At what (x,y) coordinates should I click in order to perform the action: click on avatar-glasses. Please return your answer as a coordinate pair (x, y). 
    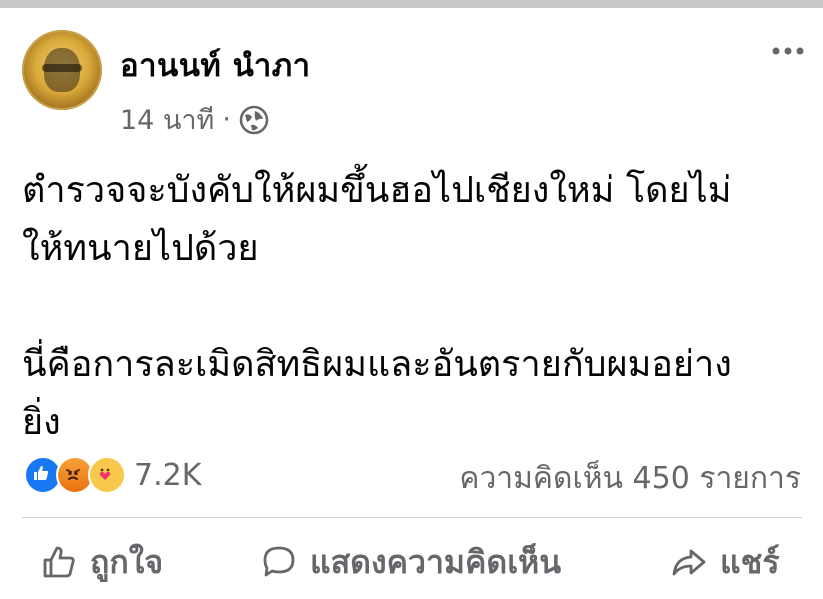
    Looking at the image, I should click on (62, 68).